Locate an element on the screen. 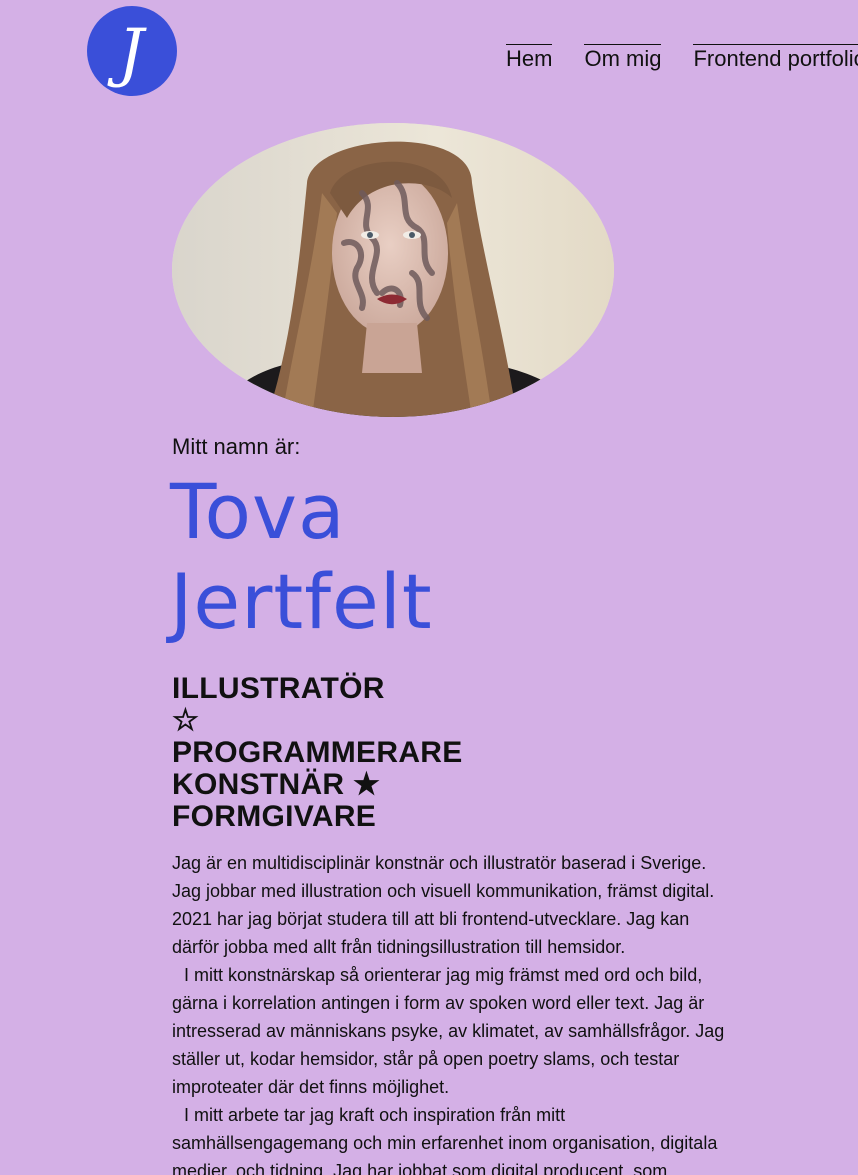 Image resolution: width=858 pixels, height=1175 pixels. main-nav: Hem Om mig Frontend portfolio is located at coordinates (682, 57).